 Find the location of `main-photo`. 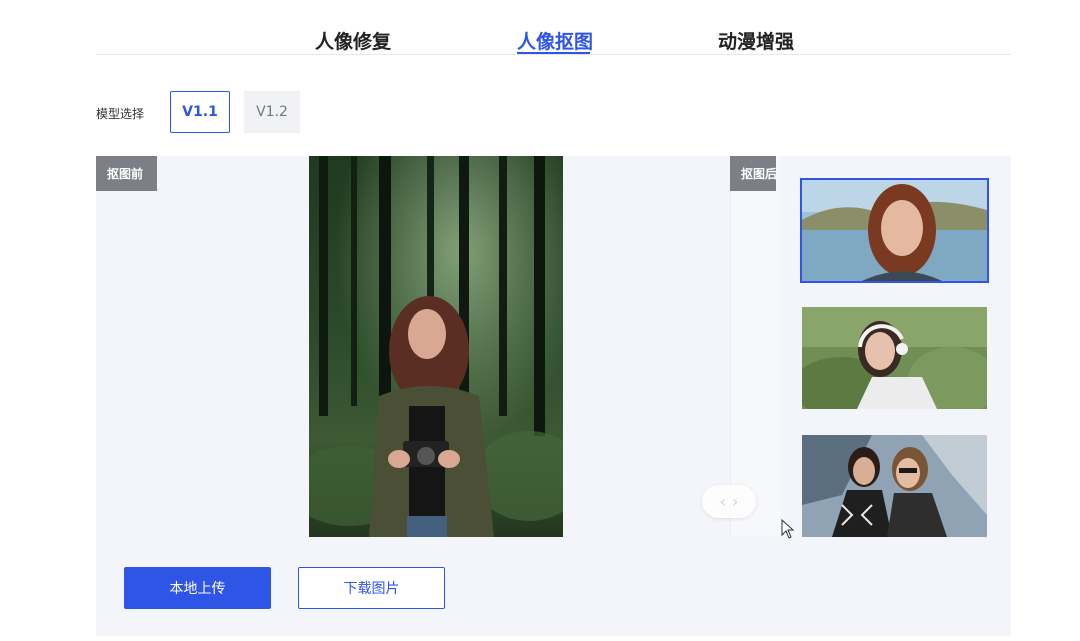

main-photo is located at coordinates (436, 346).